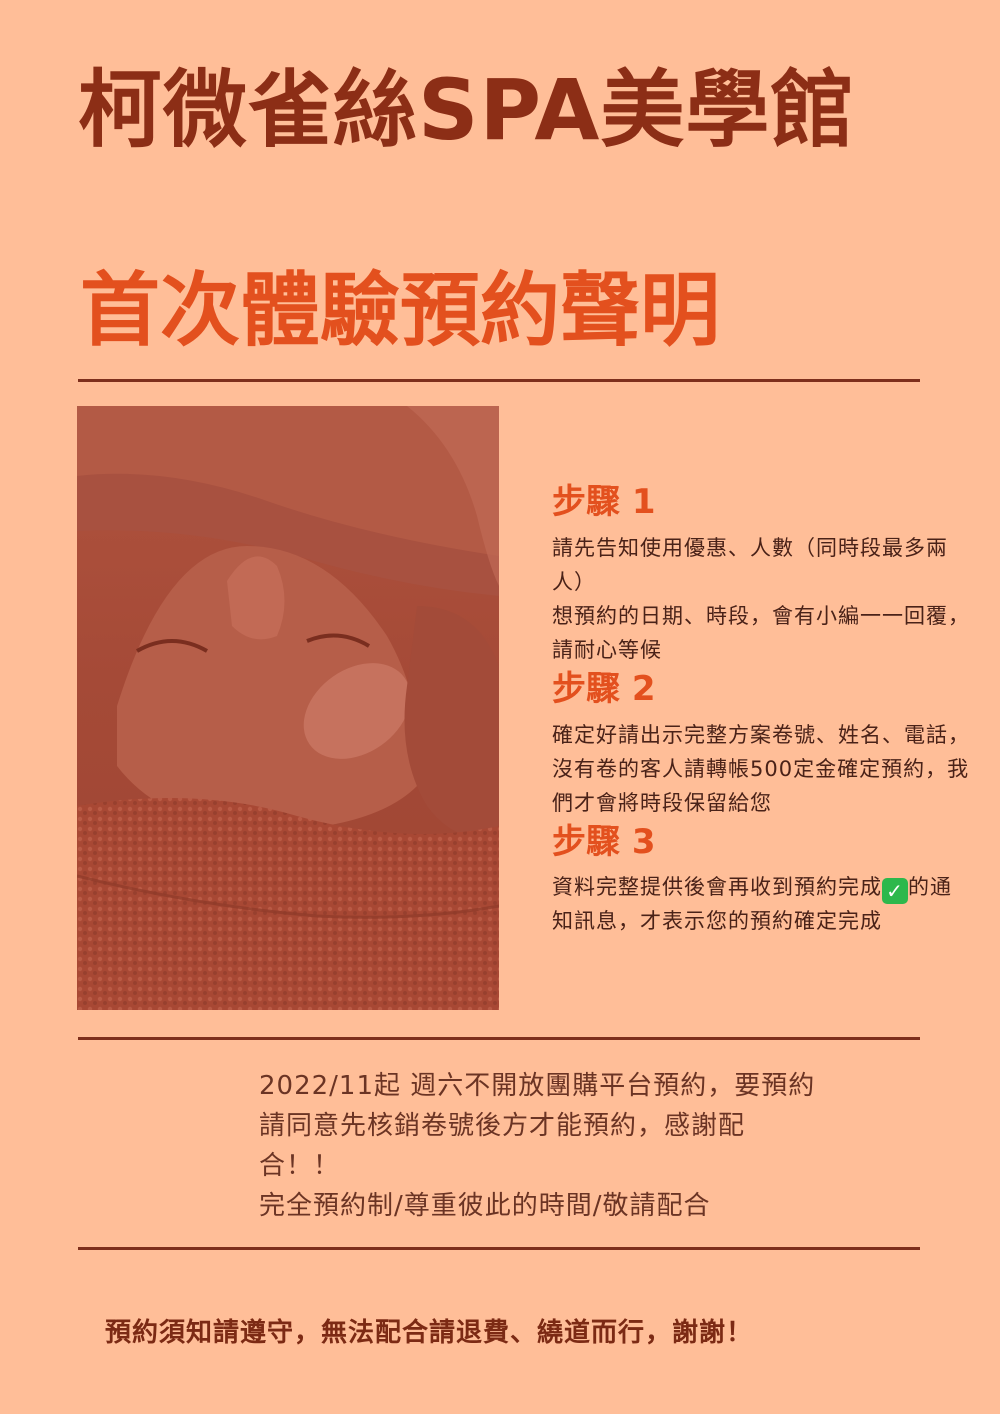 The image size is (1000, 1414). I want to click on step-3: 步驟 3 資料完整提供後會再收到預約完成 ✓ 的通知訊息，才表示您的預約確定完成, so click(762, 880).